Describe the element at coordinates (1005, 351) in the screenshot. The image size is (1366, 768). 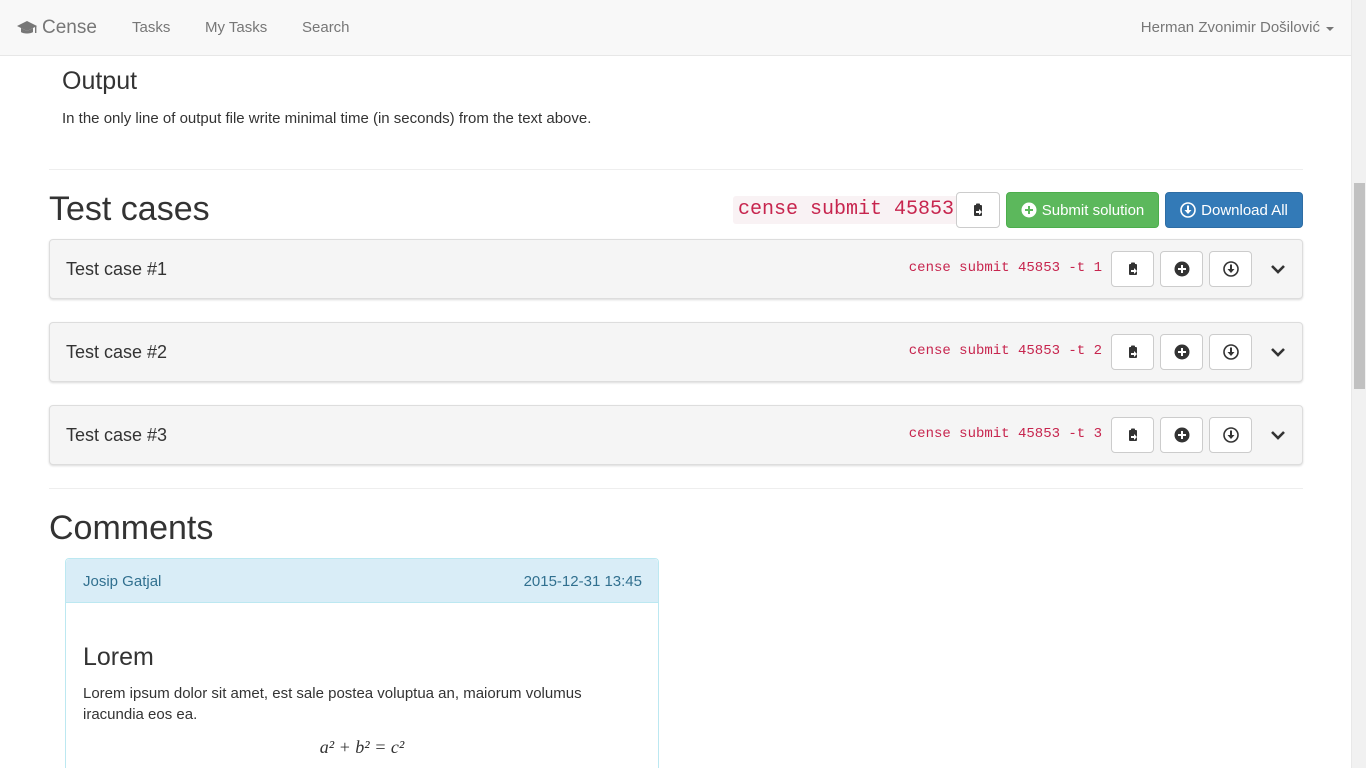
I see `test-case-command: cense submit 45853 -t 2` at that location.